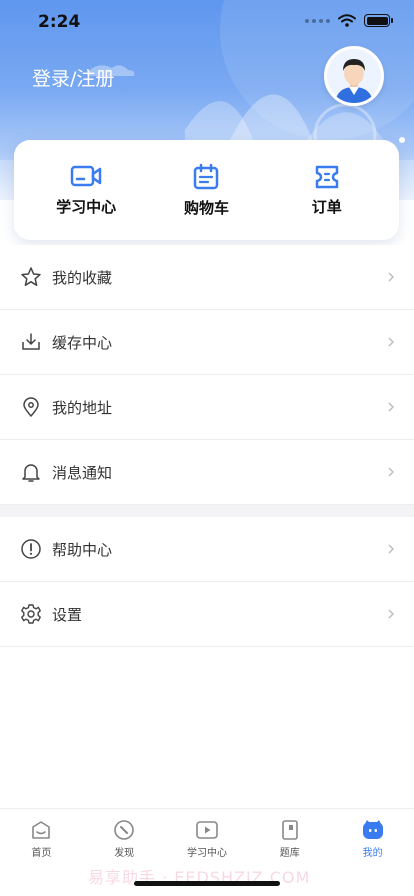 This screenshot has height=896, width=414. I want to click on tab-question-bank: 题库, so click(290, 836).